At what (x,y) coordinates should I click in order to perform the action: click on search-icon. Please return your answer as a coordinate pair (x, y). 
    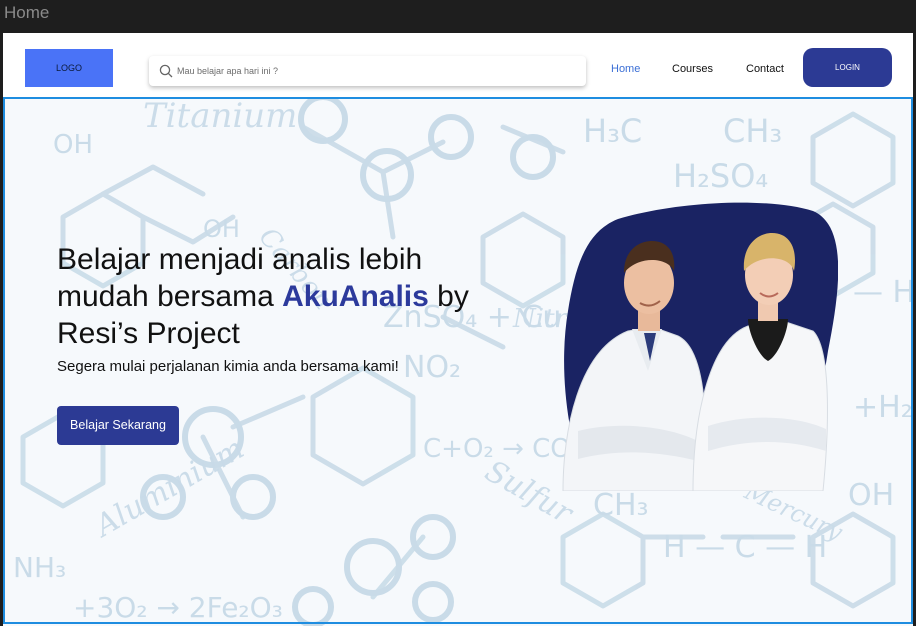
    Looking at the image, I should click on (166, 71).